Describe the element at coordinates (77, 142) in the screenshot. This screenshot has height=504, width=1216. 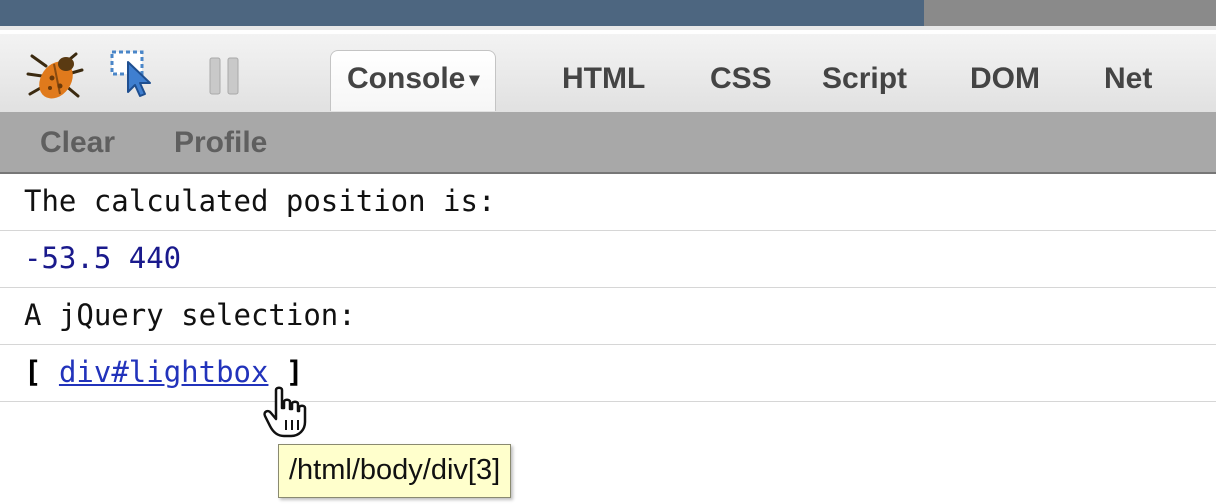
I see `clear-button: Clear` at that location.